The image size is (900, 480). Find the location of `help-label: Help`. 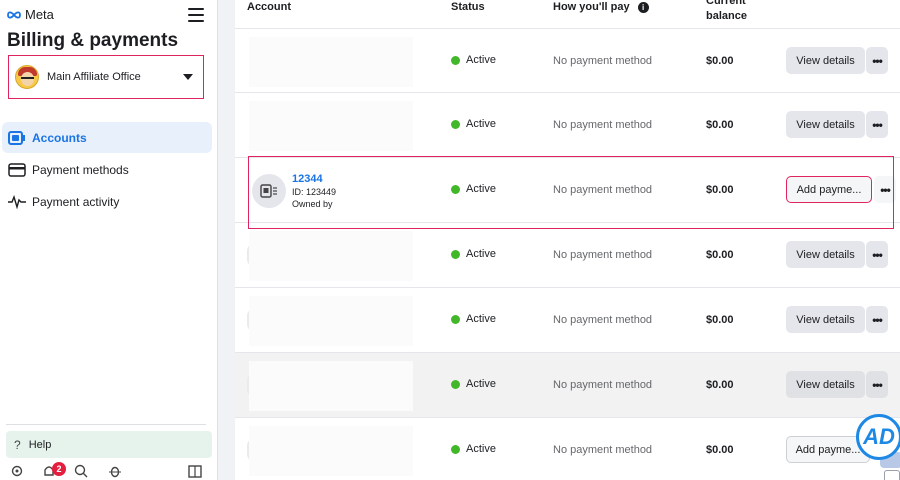

help-label: Help is located at coordinates (40, 444).